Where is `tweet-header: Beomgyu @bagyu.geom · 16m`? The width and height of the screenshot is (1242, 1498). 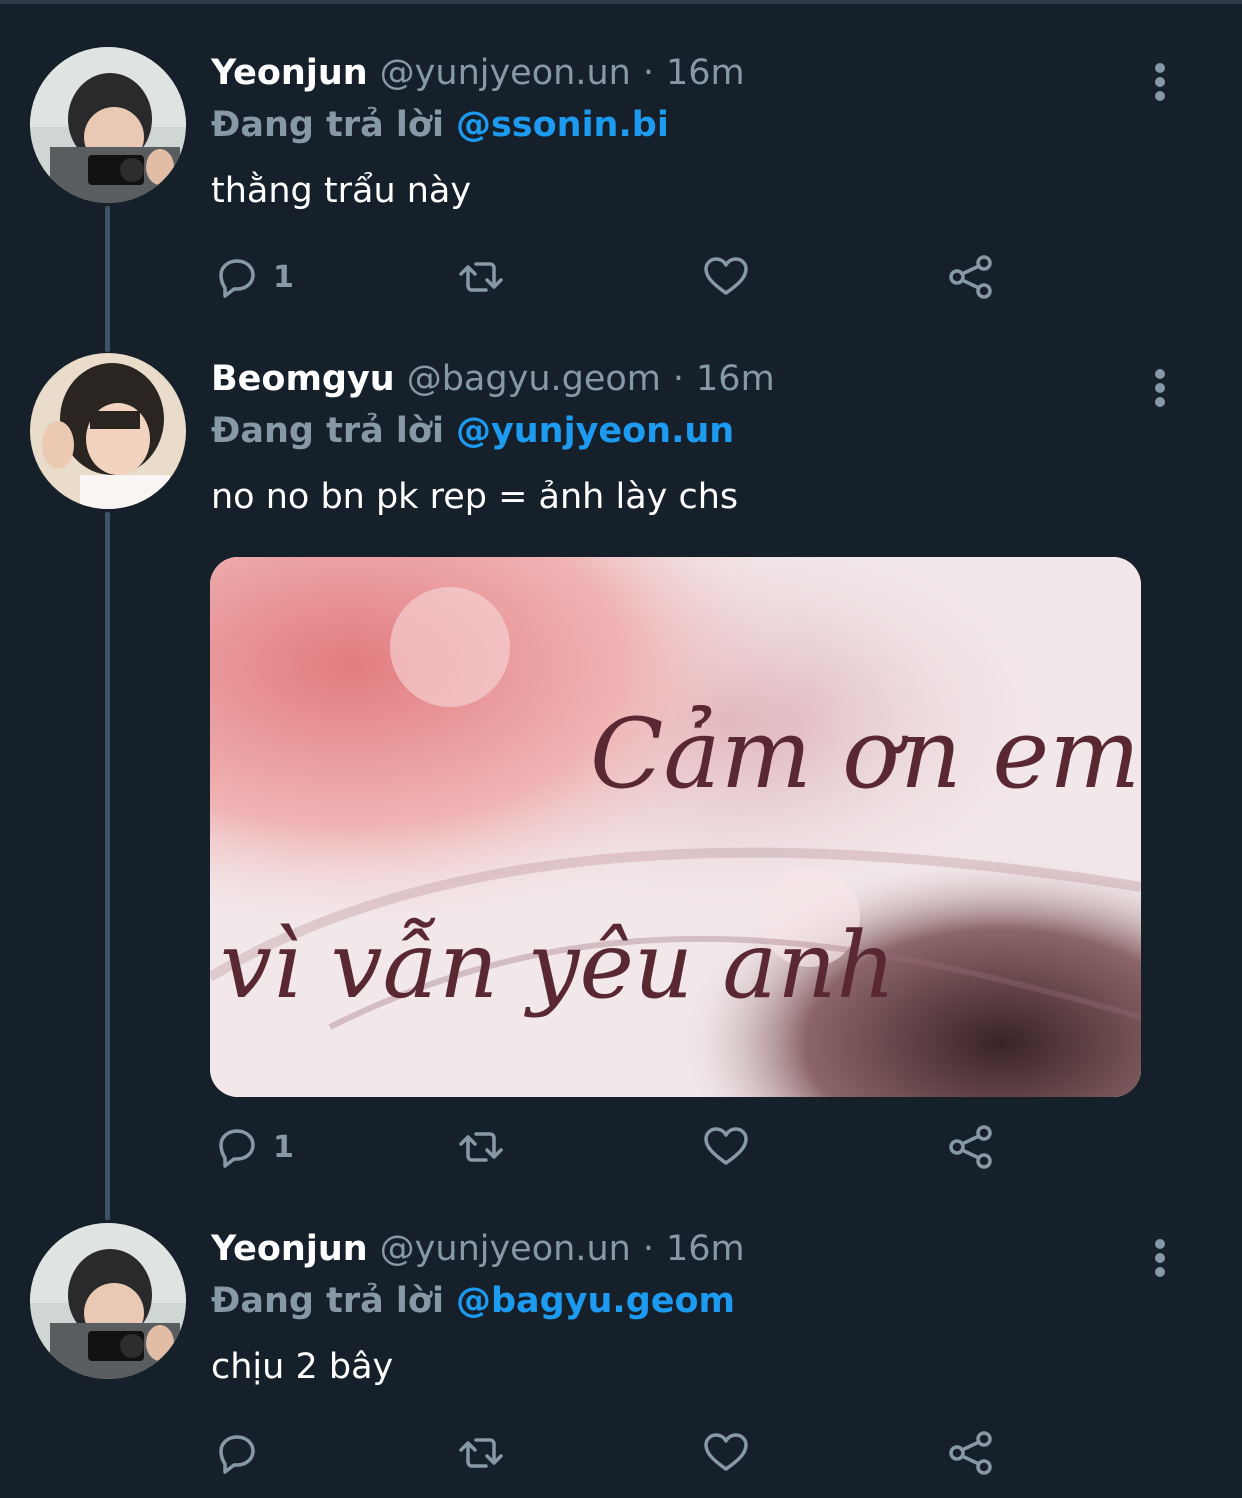
tweet-header: Beomgyu @bagyu.geom · 16m is located at coordinates (493, 384).